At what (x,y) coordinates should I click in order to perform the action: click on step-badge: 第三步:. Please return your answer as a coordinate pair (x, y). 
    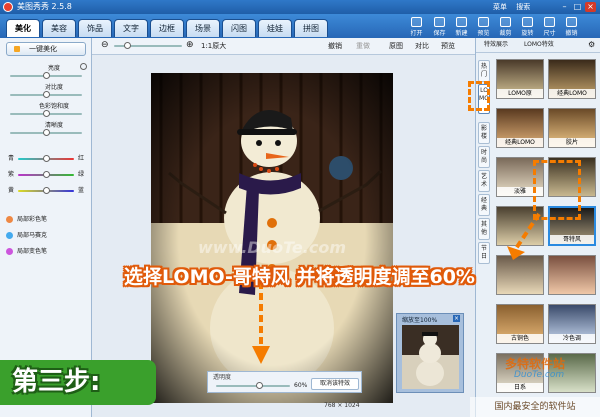
    Looking at the image, I should click on (78, 382).